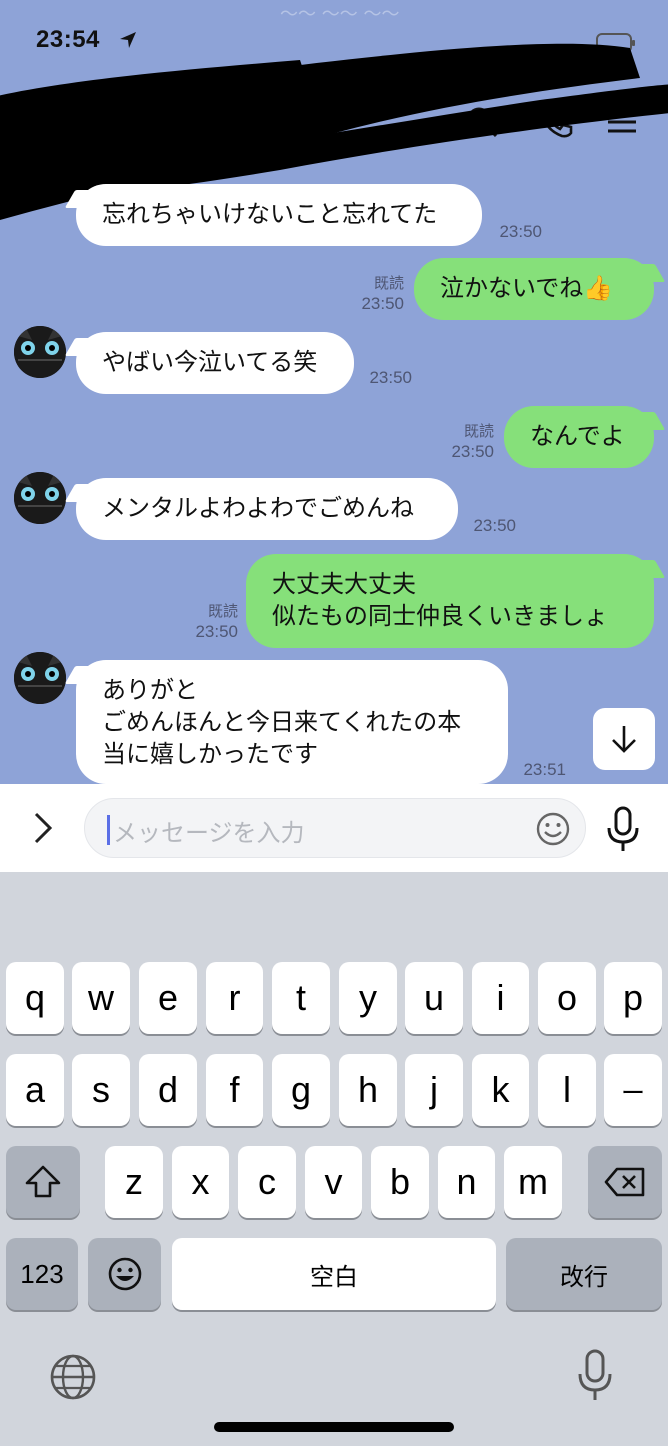  What do you see at coordinates (267, 509) in the screenshot?
I see `message-bubble-incoming: メンタルよわよわでごめんね` at bounding box center [267, 509].